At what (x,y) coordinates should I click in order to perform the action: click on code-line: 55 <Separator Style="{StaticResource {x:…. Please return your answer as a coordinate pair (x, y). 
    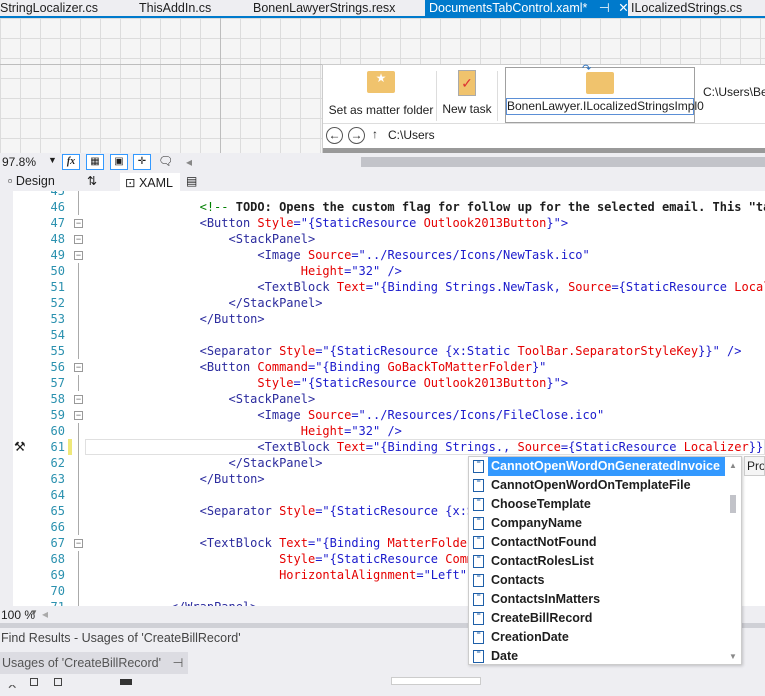
    Looking at the image, I should click on (382, 351).